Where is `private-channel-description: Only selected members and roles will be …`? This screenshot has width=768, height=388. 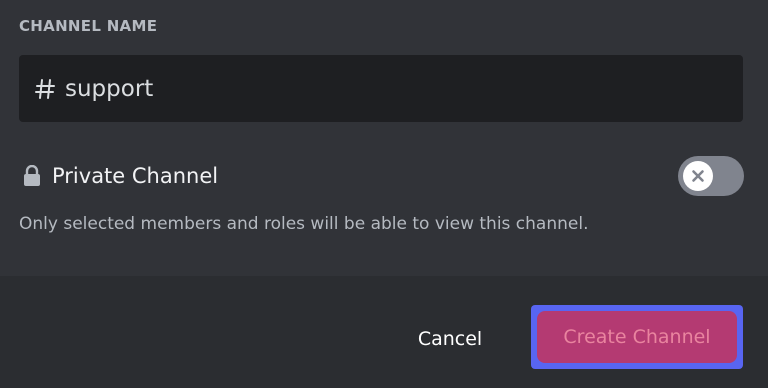 private-channel-description: Only selected members and roles will be … is located at coordinates (304, 224).